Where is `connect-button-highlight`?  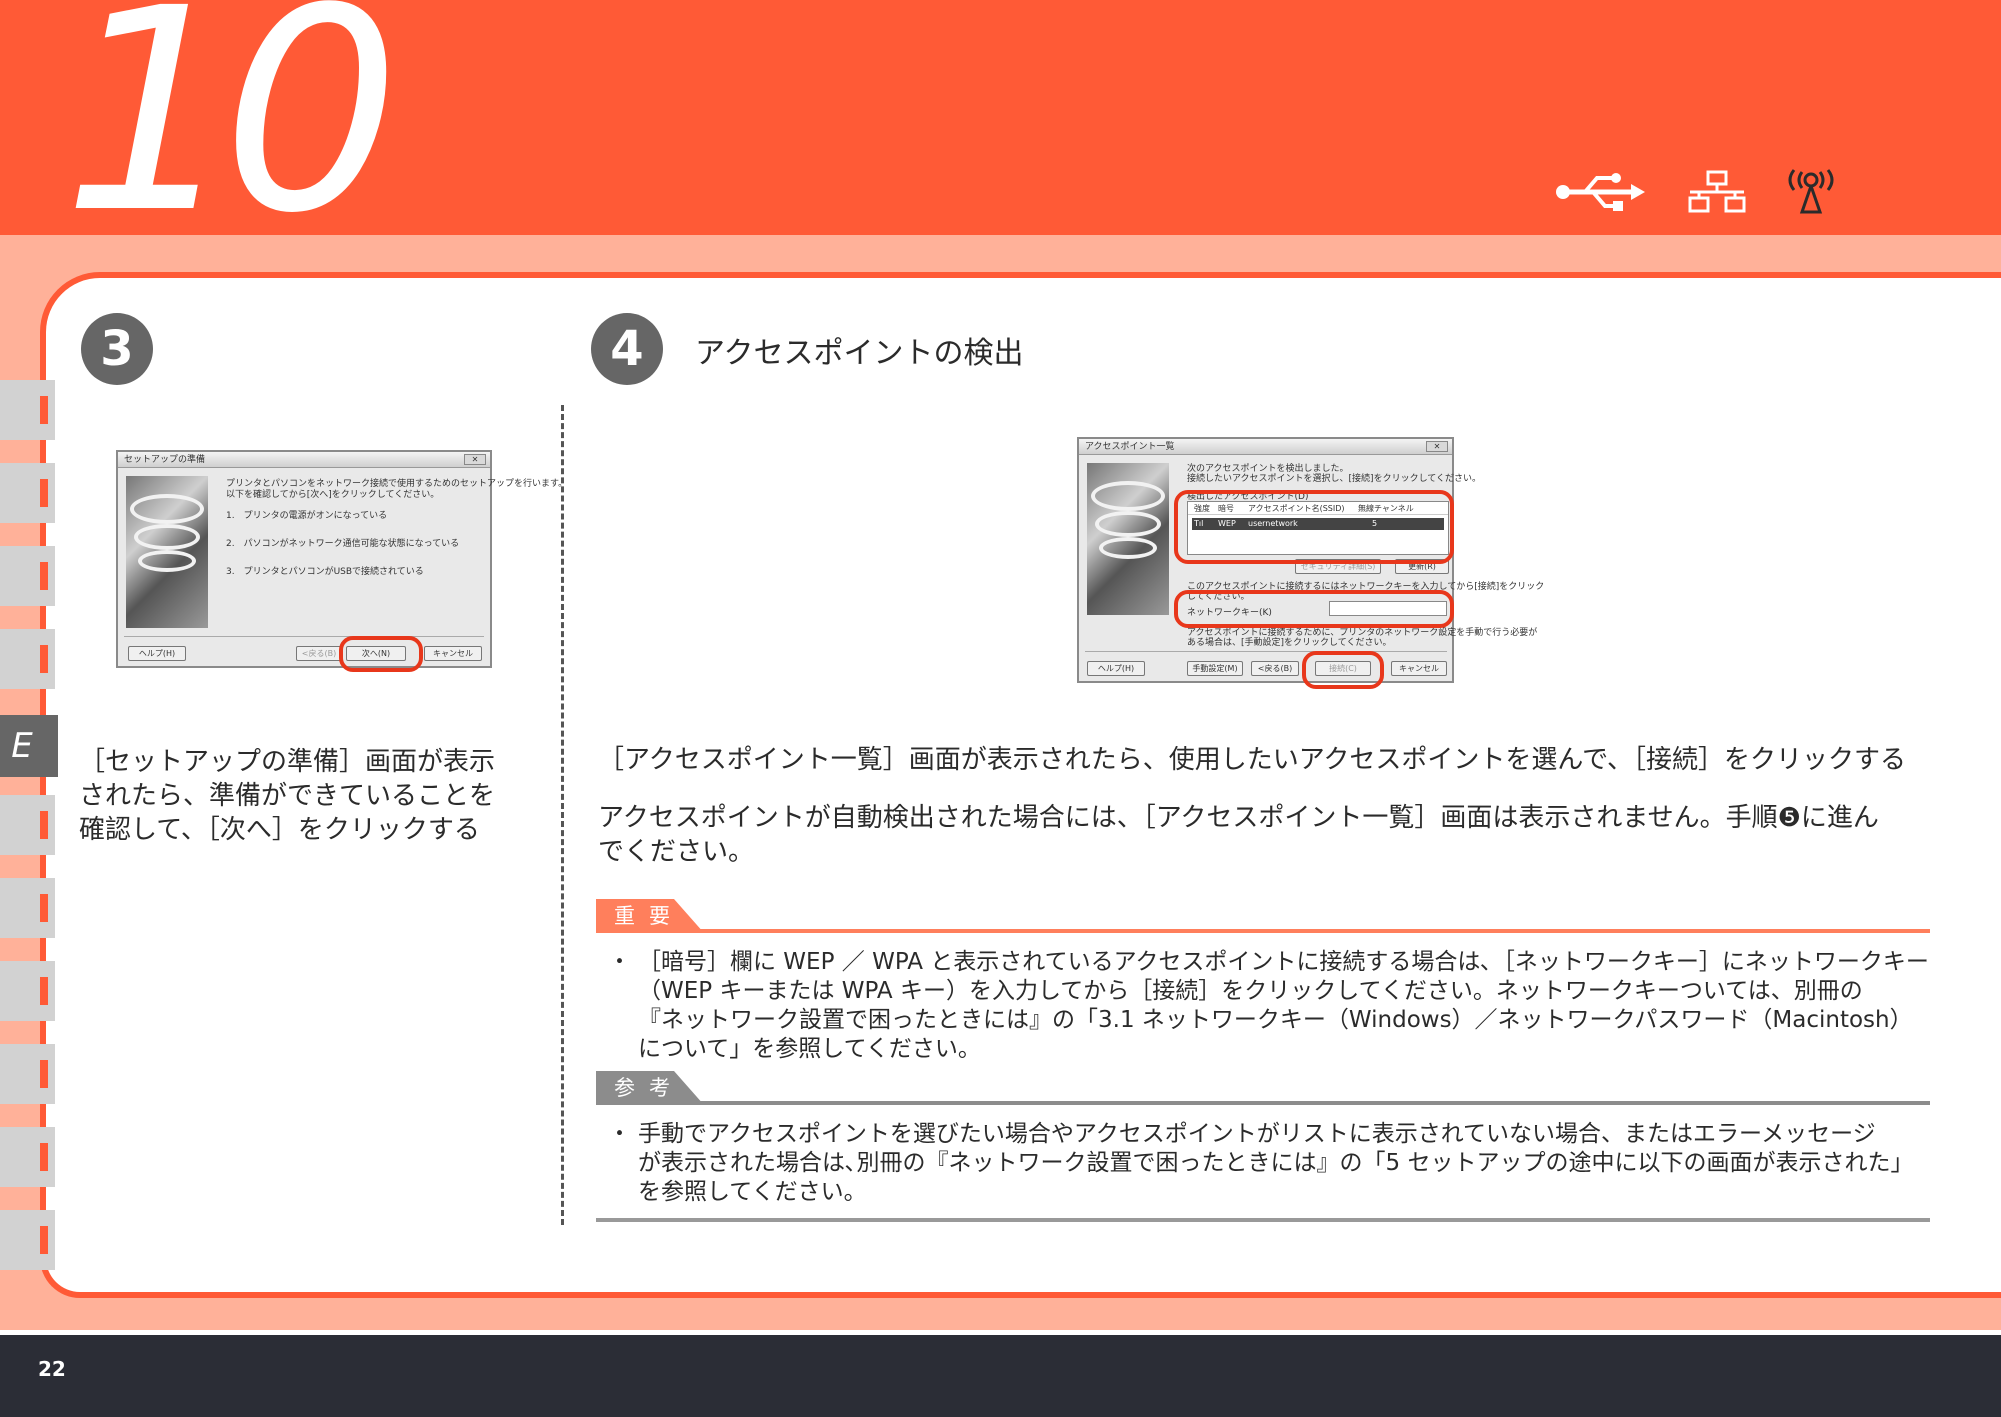
connect-button-highlight is located at coordinates (1343, 670).